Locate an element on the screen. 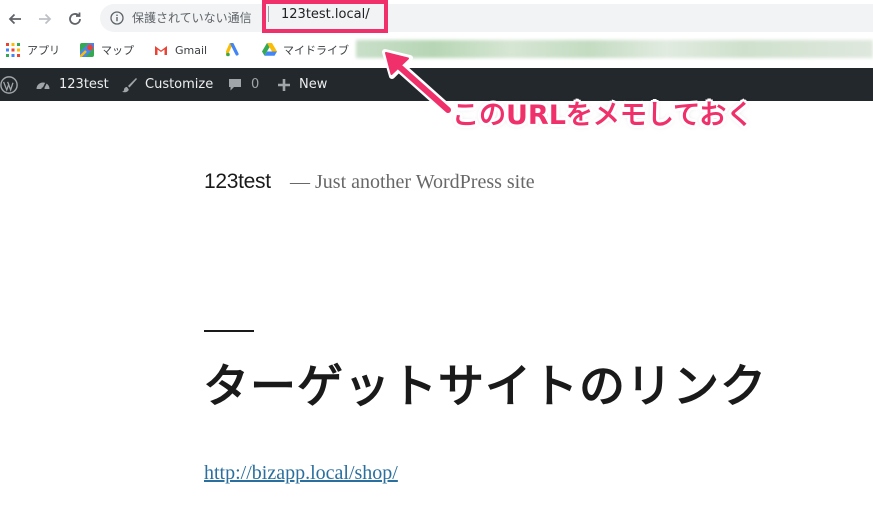 This screenshot has height=516, width=873. bookmark-drive: マイドライブ is located at coordinates (305, 50).